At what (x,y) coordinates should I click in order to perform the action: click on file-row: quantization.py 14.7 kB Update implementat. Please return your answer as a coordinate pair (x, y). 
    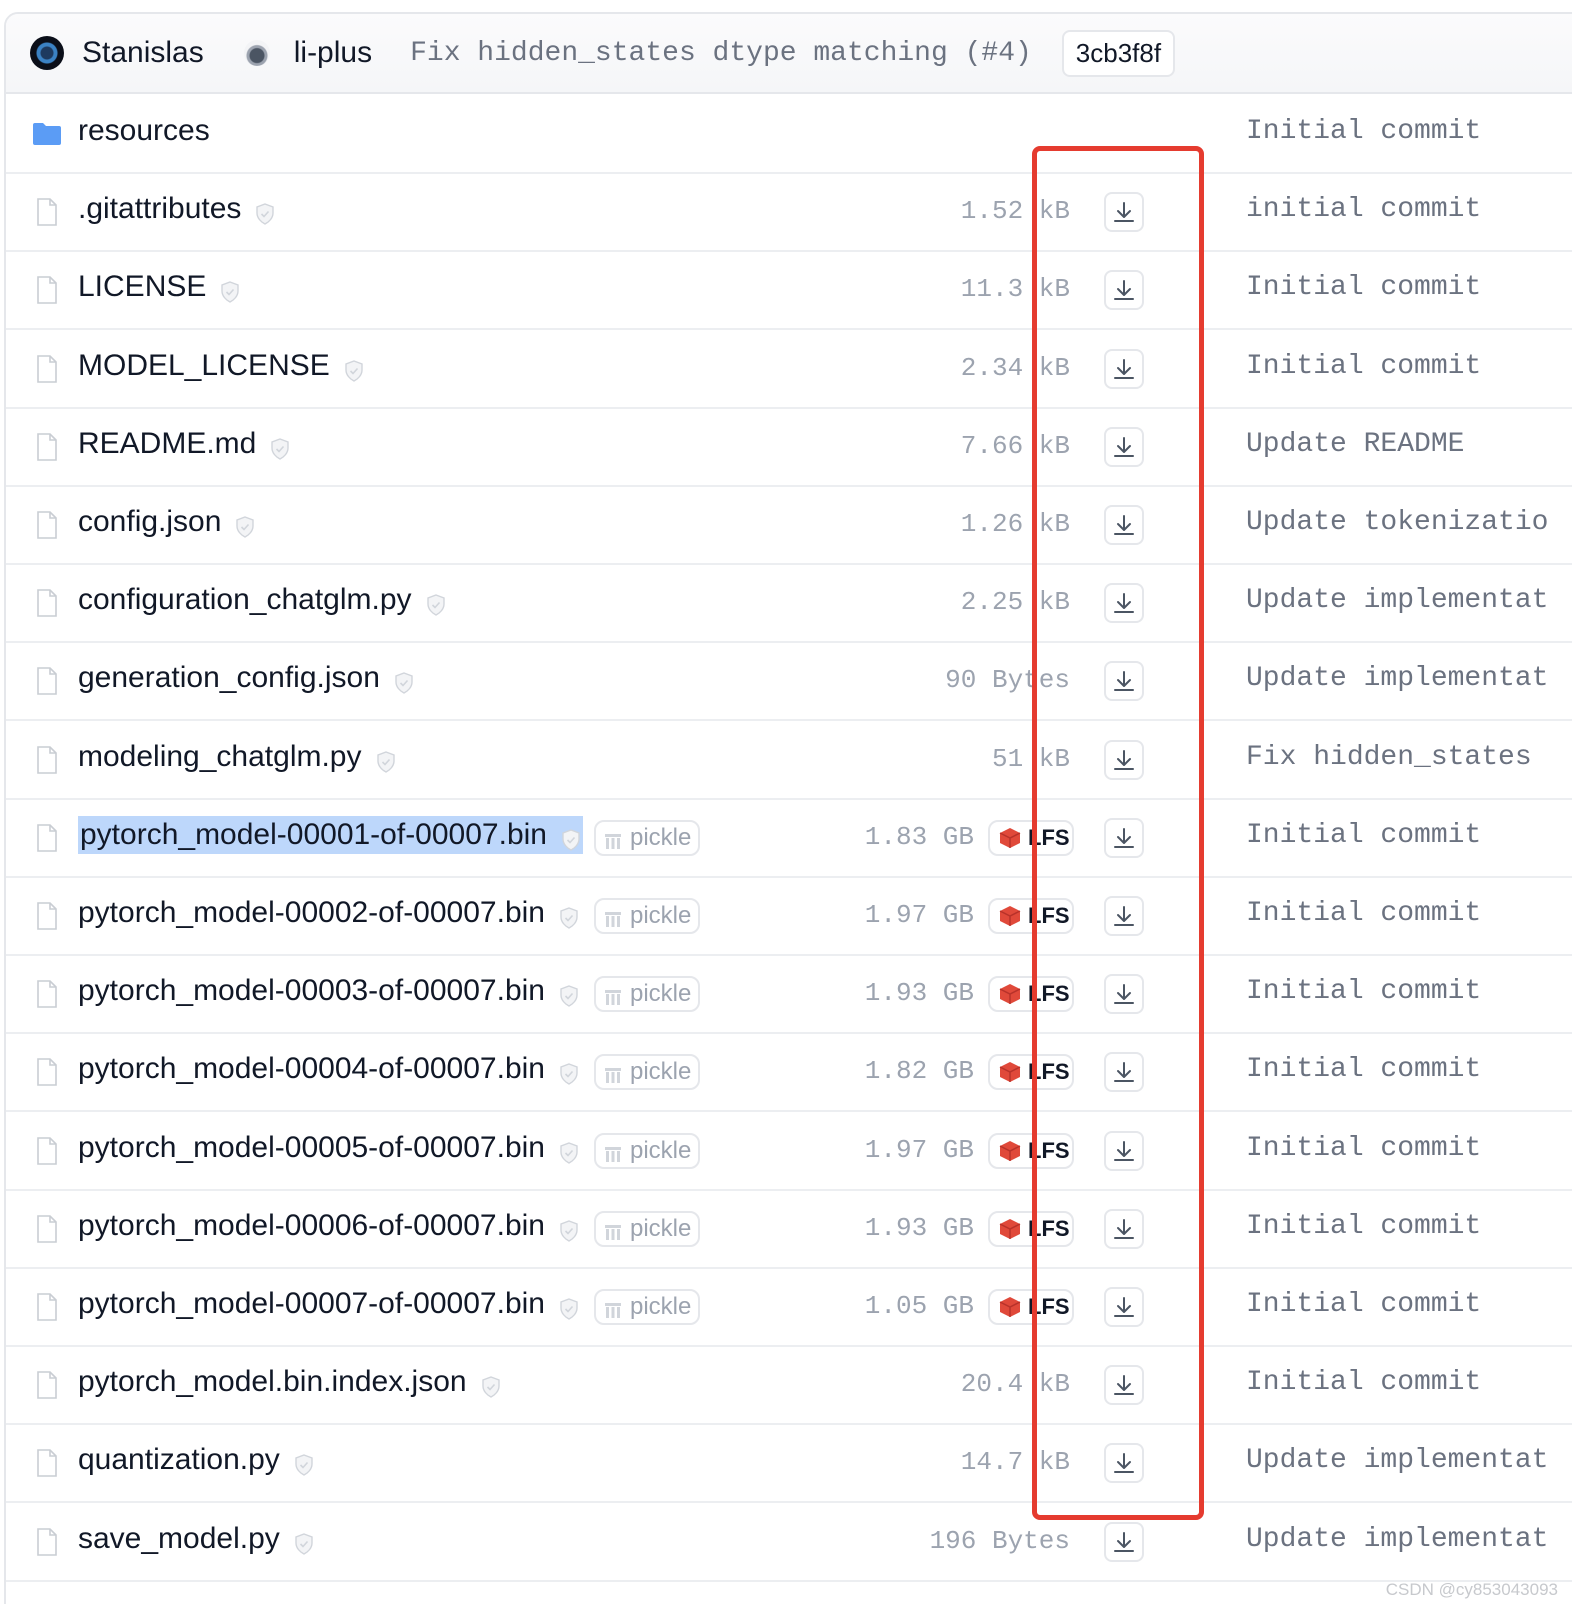
    Looking at the image, I should click on (789, 1464).